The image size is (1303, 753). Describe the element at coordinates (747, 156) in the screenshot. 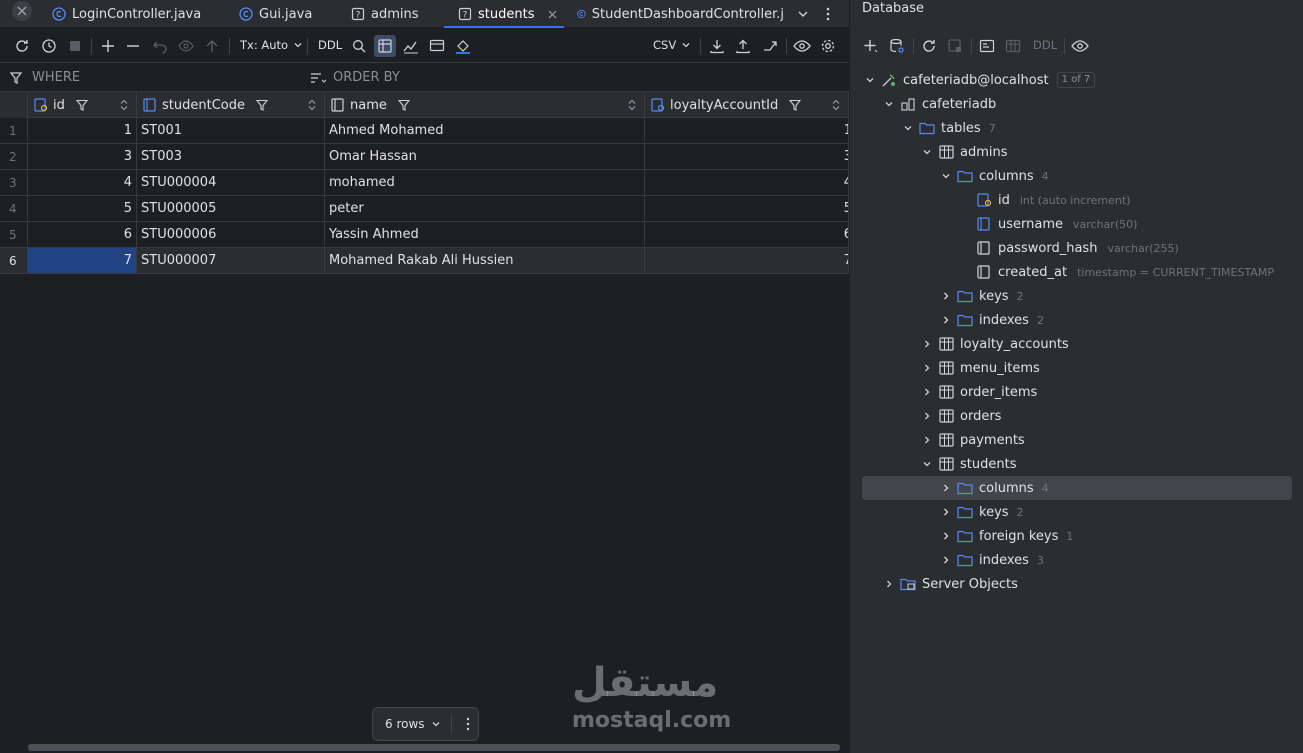

I see `cell-loyalty-account-id: 3` at that location.